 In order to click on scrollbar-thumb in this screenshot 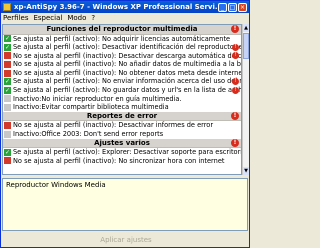, I will do `click(246, 46)`.